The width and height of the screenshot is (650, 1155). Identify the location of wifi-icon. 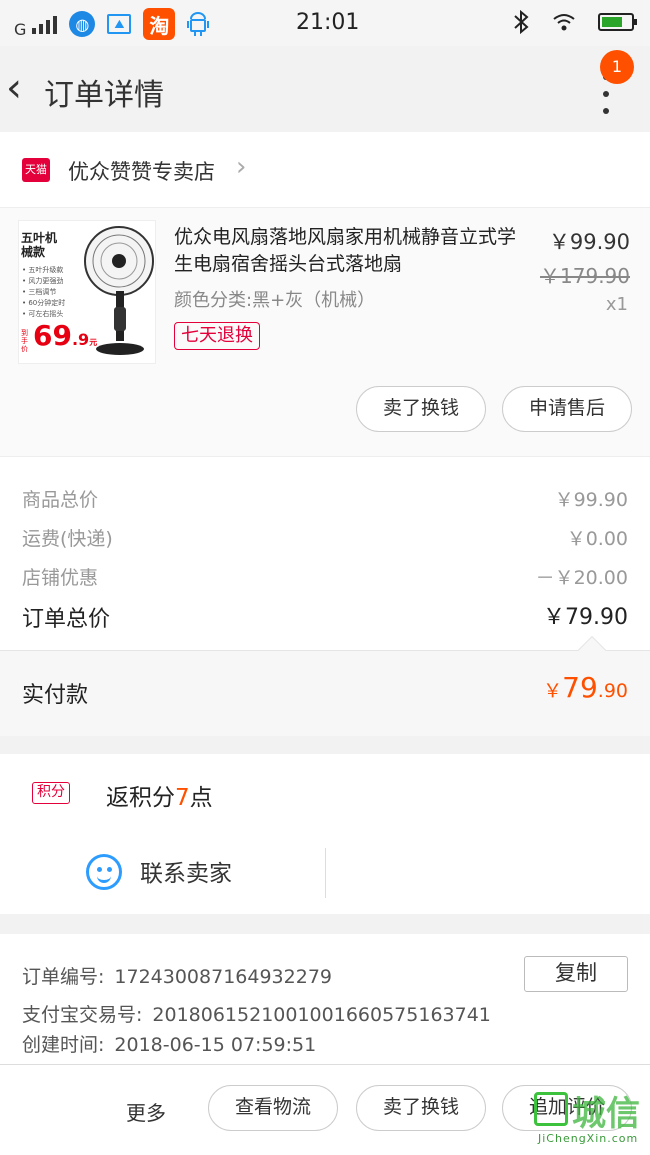
(564, 22).